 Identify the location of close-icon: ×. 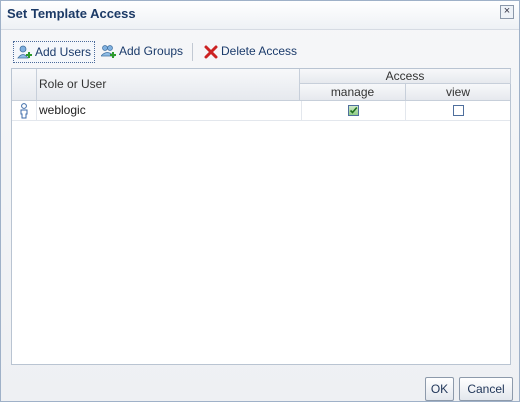
(507, 12).